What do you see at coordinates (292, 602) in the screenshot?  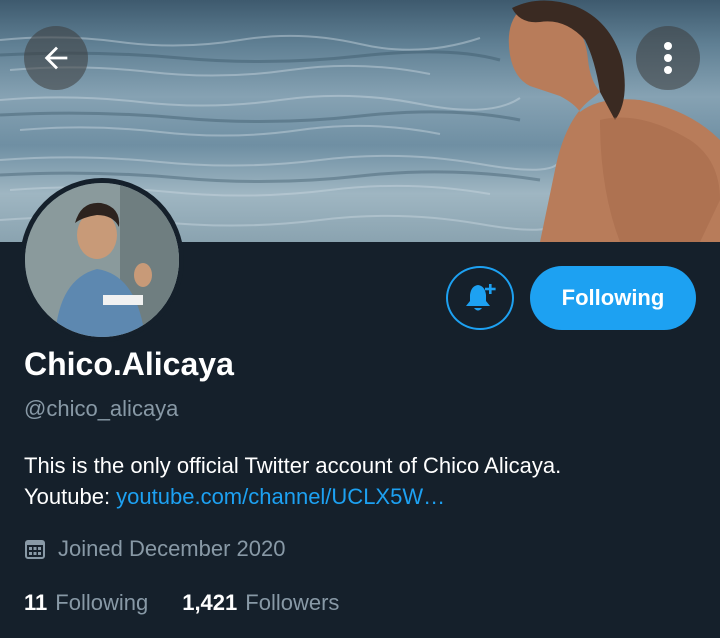 I see `followers-stat-label: Followers` at bounding box center [292, 602].